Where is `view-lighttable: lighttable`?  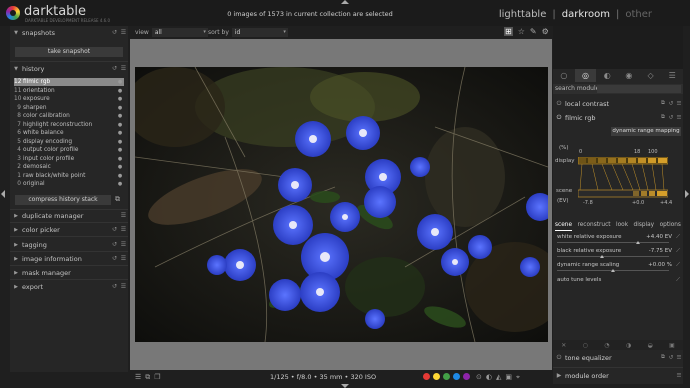 view-lighttable: lighttable is located at coordinates (523, 14).